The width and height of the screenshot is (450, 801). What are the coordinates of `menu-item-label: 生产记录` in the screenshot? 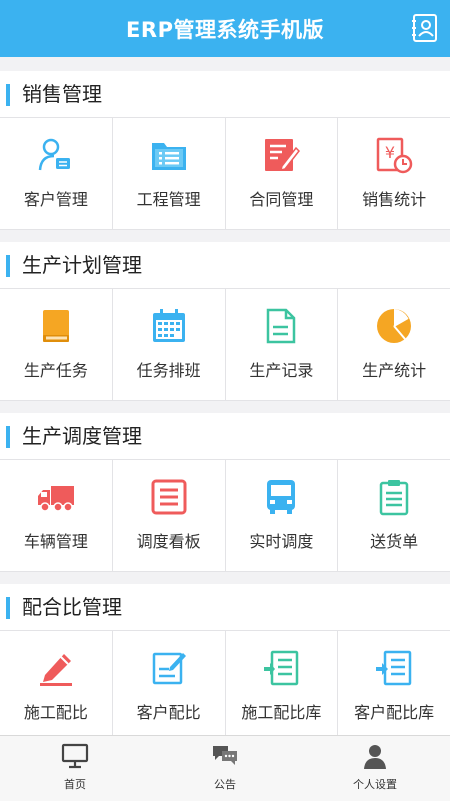 It's located at (281, 370).